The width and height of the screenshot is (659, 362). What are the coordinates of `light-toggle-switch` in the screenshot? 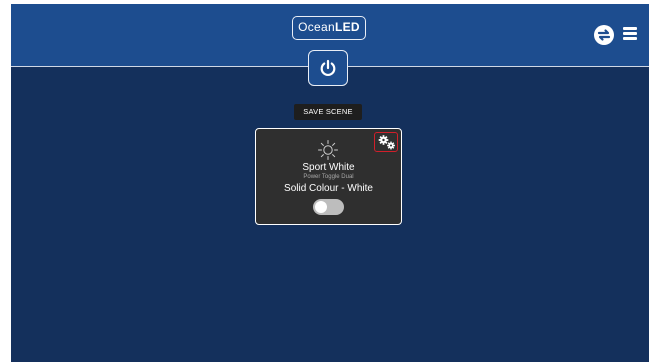 It's located at (328, 207).